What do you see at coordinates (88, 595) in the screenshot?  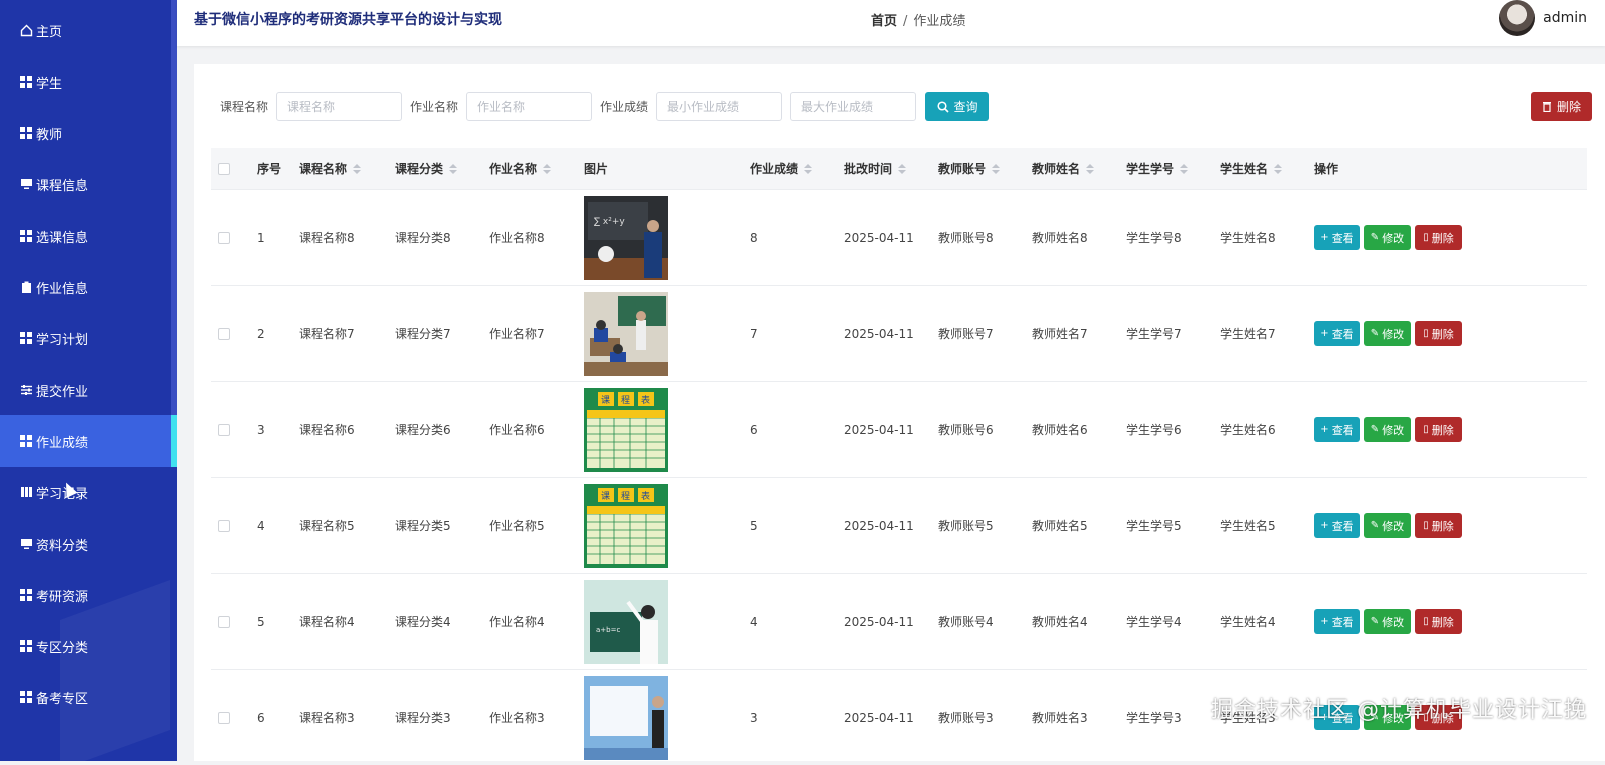 I see `sidebar-item: 考研资源` at bounding box center [88, 595].